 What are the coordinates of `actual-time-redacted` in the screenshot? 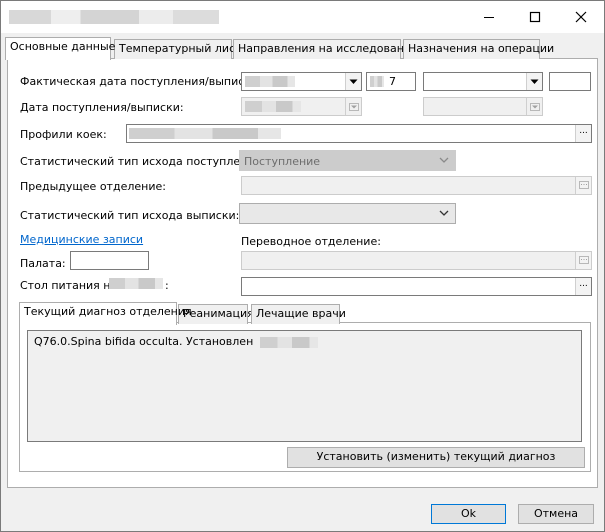 It's located at (377, 81).